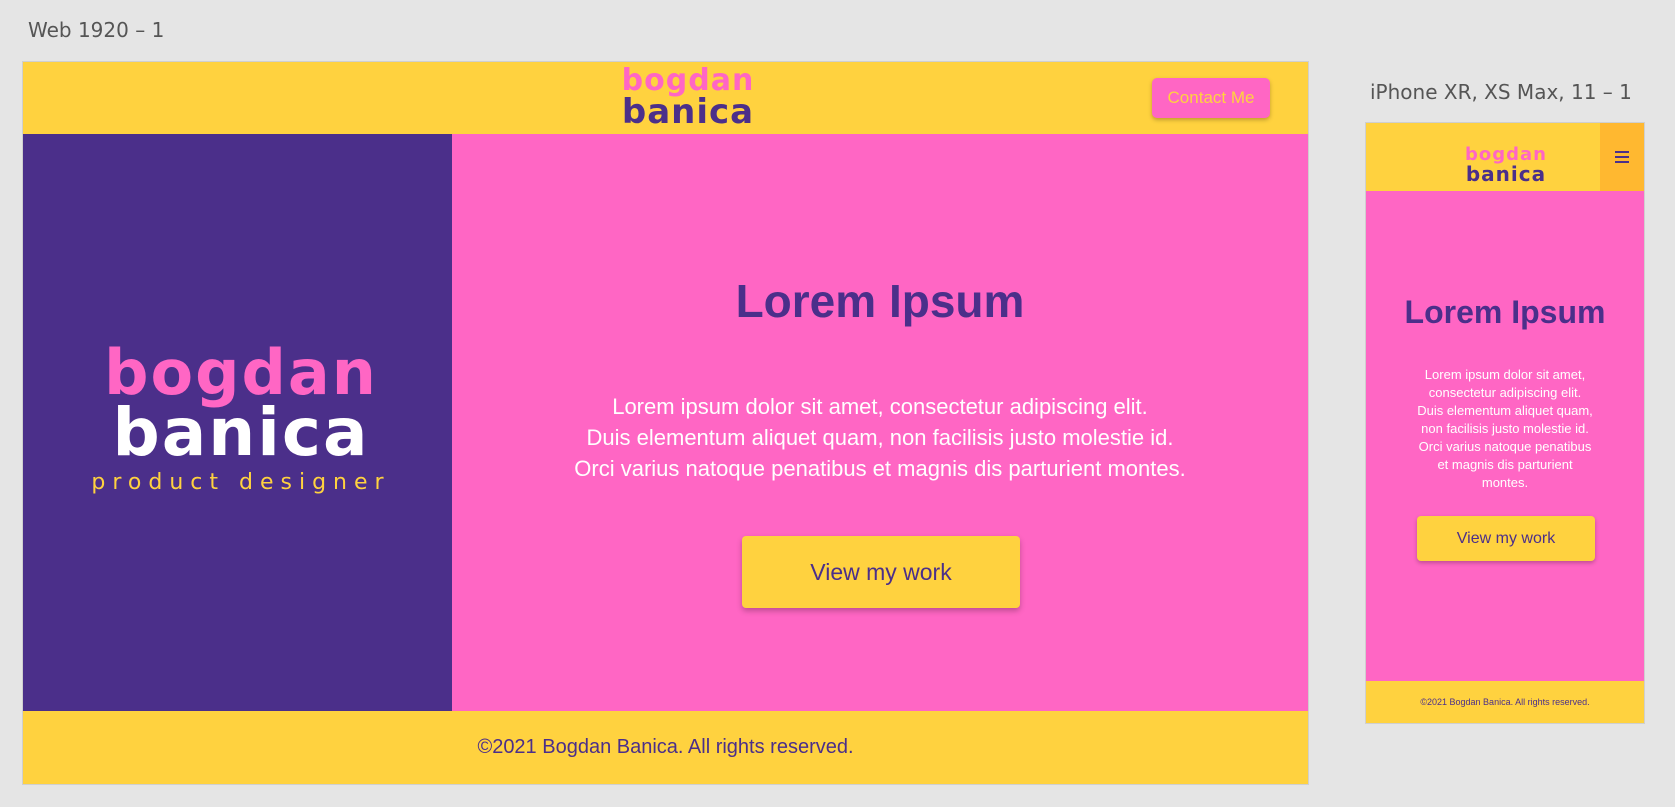 This screenshot has height=807, width=1675. Describe the element at coordinates (96, 30) in the screenshot. I see `web-artboard-label: Web 1920 – 1` at that location.